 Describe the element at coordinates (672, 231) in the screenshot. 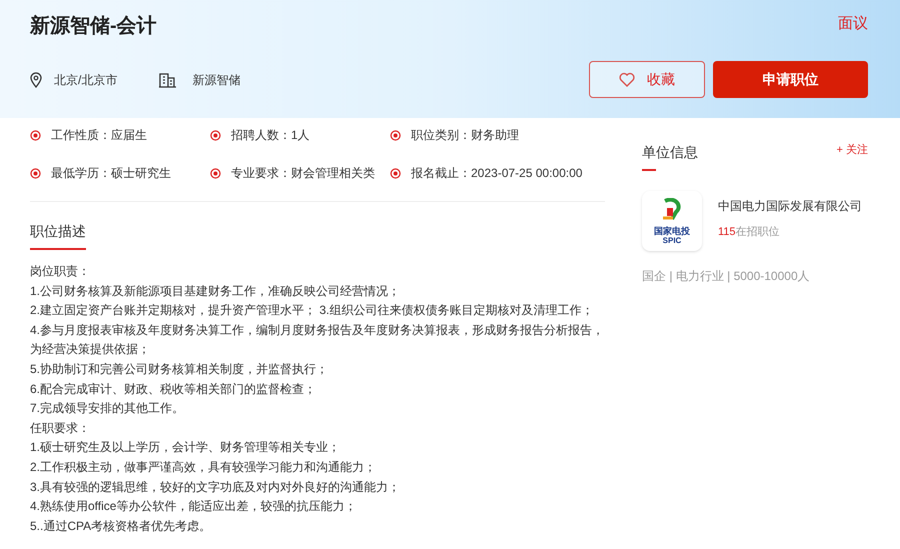

I see `logo-text: 国家电投` at that location.